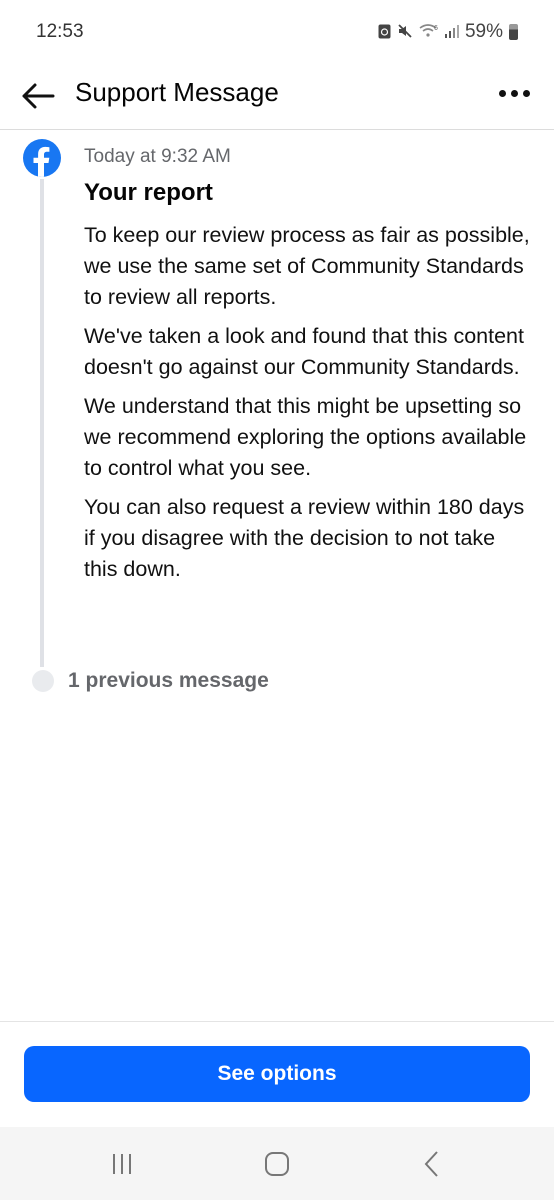 The width and height of the screenshot is (554, 1200). I want to click on status-icons: 6 59%, so click(448, 32).